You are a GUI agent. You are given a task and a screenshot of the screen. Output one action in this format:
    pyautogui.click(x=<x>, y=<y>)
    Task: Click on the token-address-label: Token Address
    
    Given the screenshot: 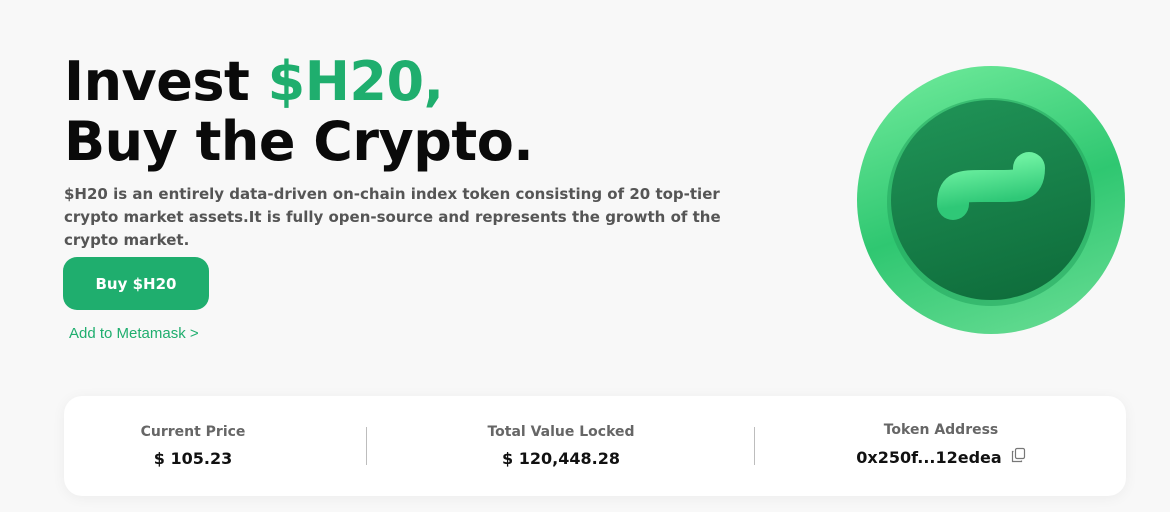 What is the action you would take?
    pyautogui.click(x=941, y=430)
    